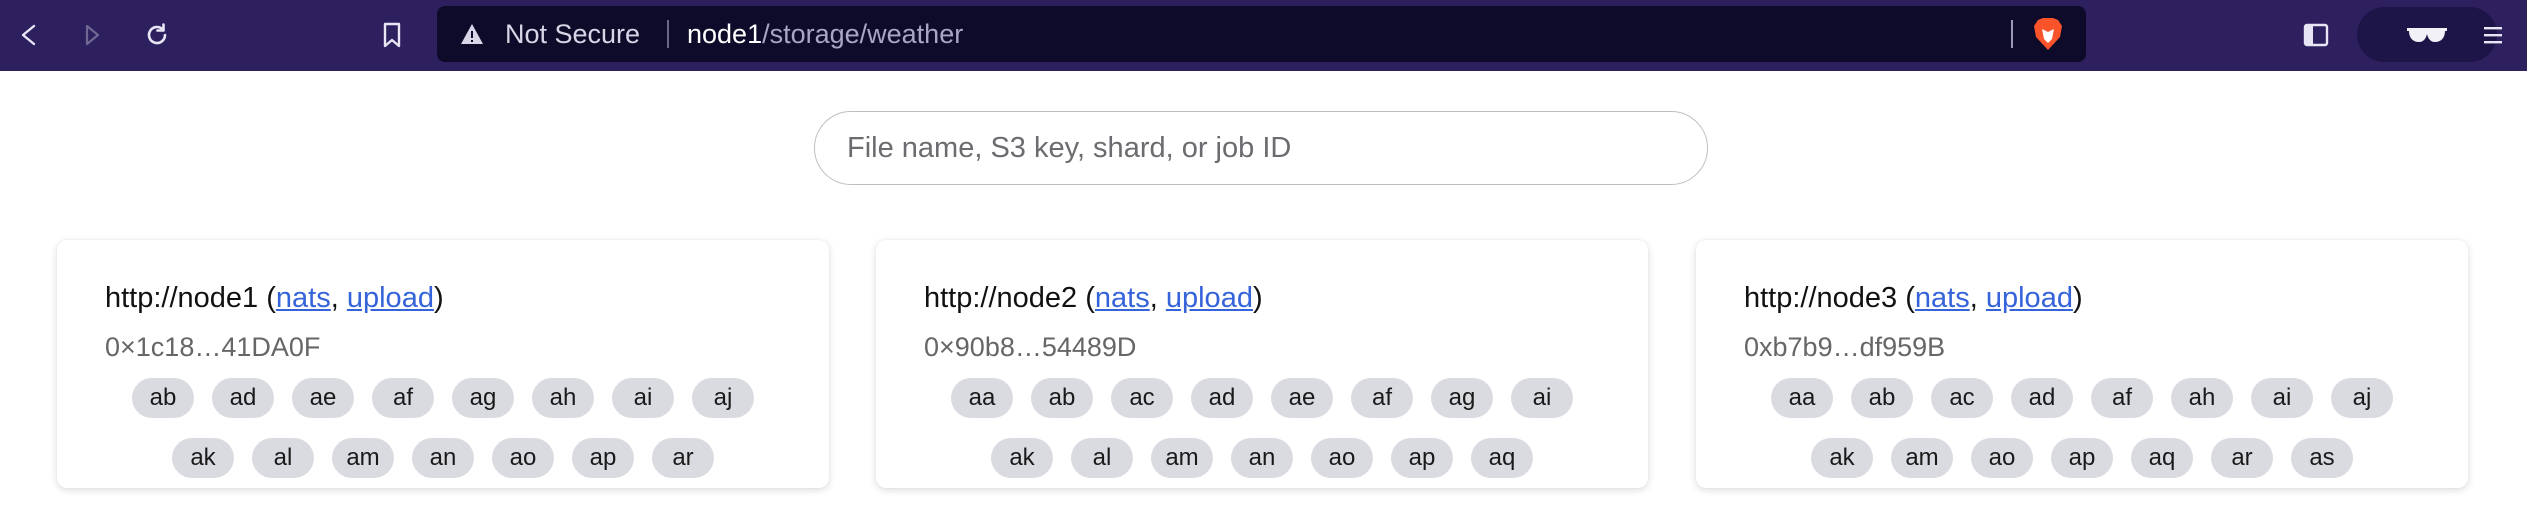 Image resolution: width=2527 pixels, height=526 pixels. Describe the element at coordinates (92, 35) in the screenshot. I see `forward-arrow-icon` at that location.